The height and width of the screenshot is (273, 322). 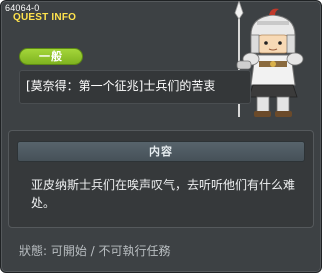 What do you see at coordinates (121, 86) in the screenshot?
I see `quest-name: [莫奈得：第一个征兆]士兵们的苦衷` at bounding box center [121, 86].